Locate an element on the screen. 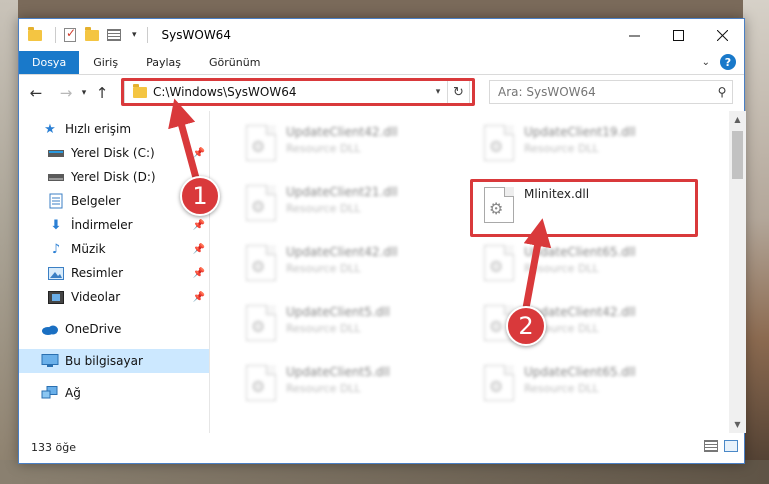  chevron-down-icon: ▾ is located at coordinates (134, 35).